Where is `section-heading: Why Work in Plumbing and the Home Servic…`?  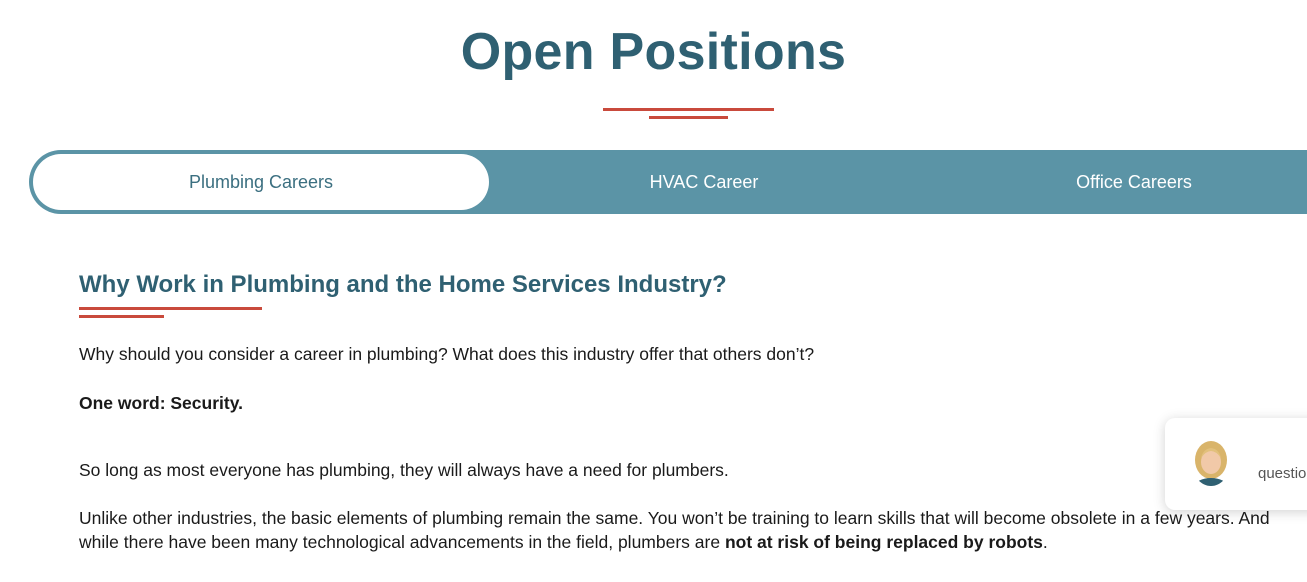
section-heading: Why Work in Plumbing and the Home Servic… is located at coordinates (403, 284).